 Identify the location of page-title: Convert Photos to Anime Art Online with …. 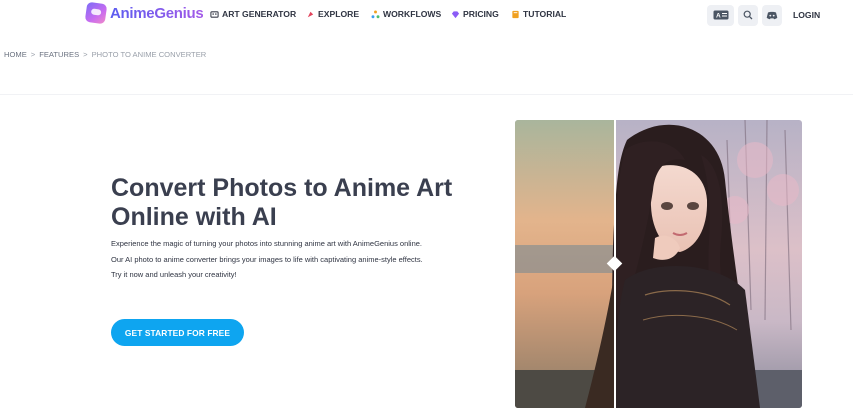
(291, 203).